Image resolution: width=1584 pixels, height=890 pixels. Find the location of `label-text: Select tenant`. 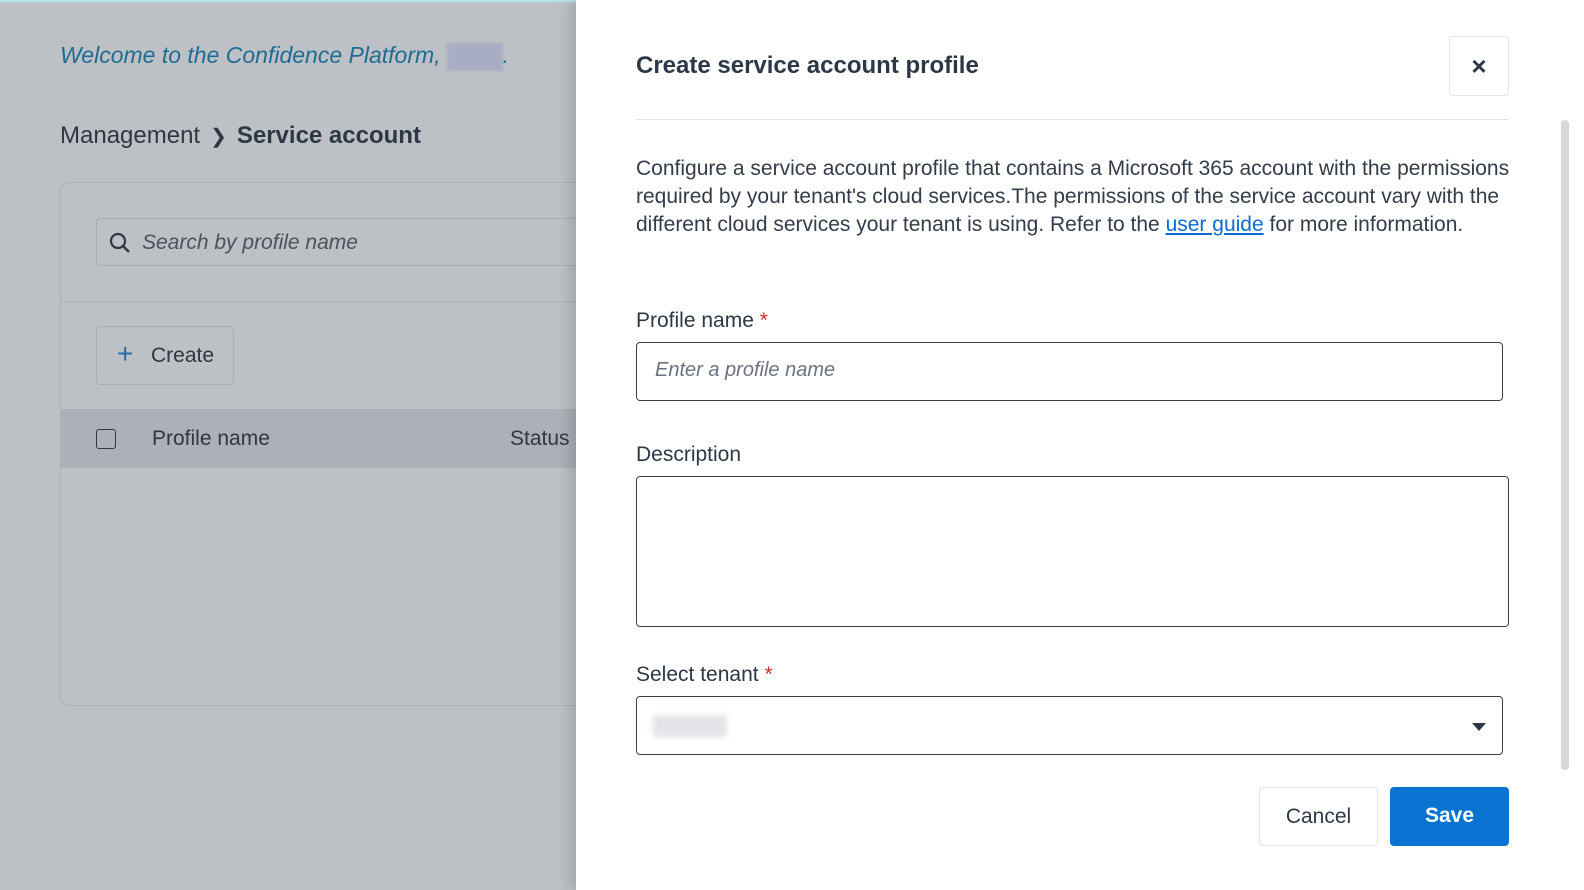

label-text: Select tenant is located at coordinates (697, 674).